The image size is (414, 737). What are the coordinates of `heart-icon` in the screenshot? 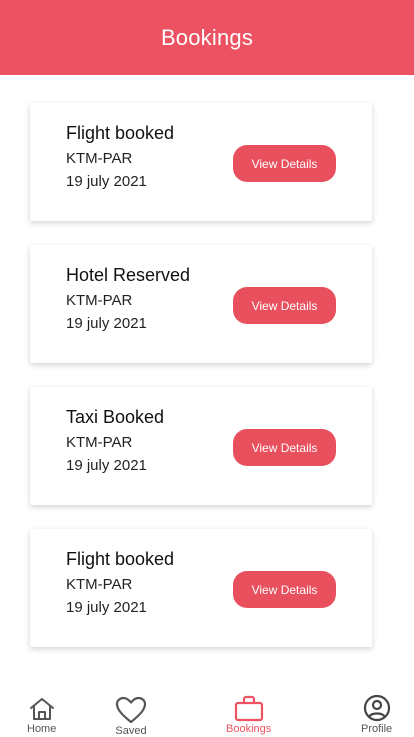 It's located at (131, 710).